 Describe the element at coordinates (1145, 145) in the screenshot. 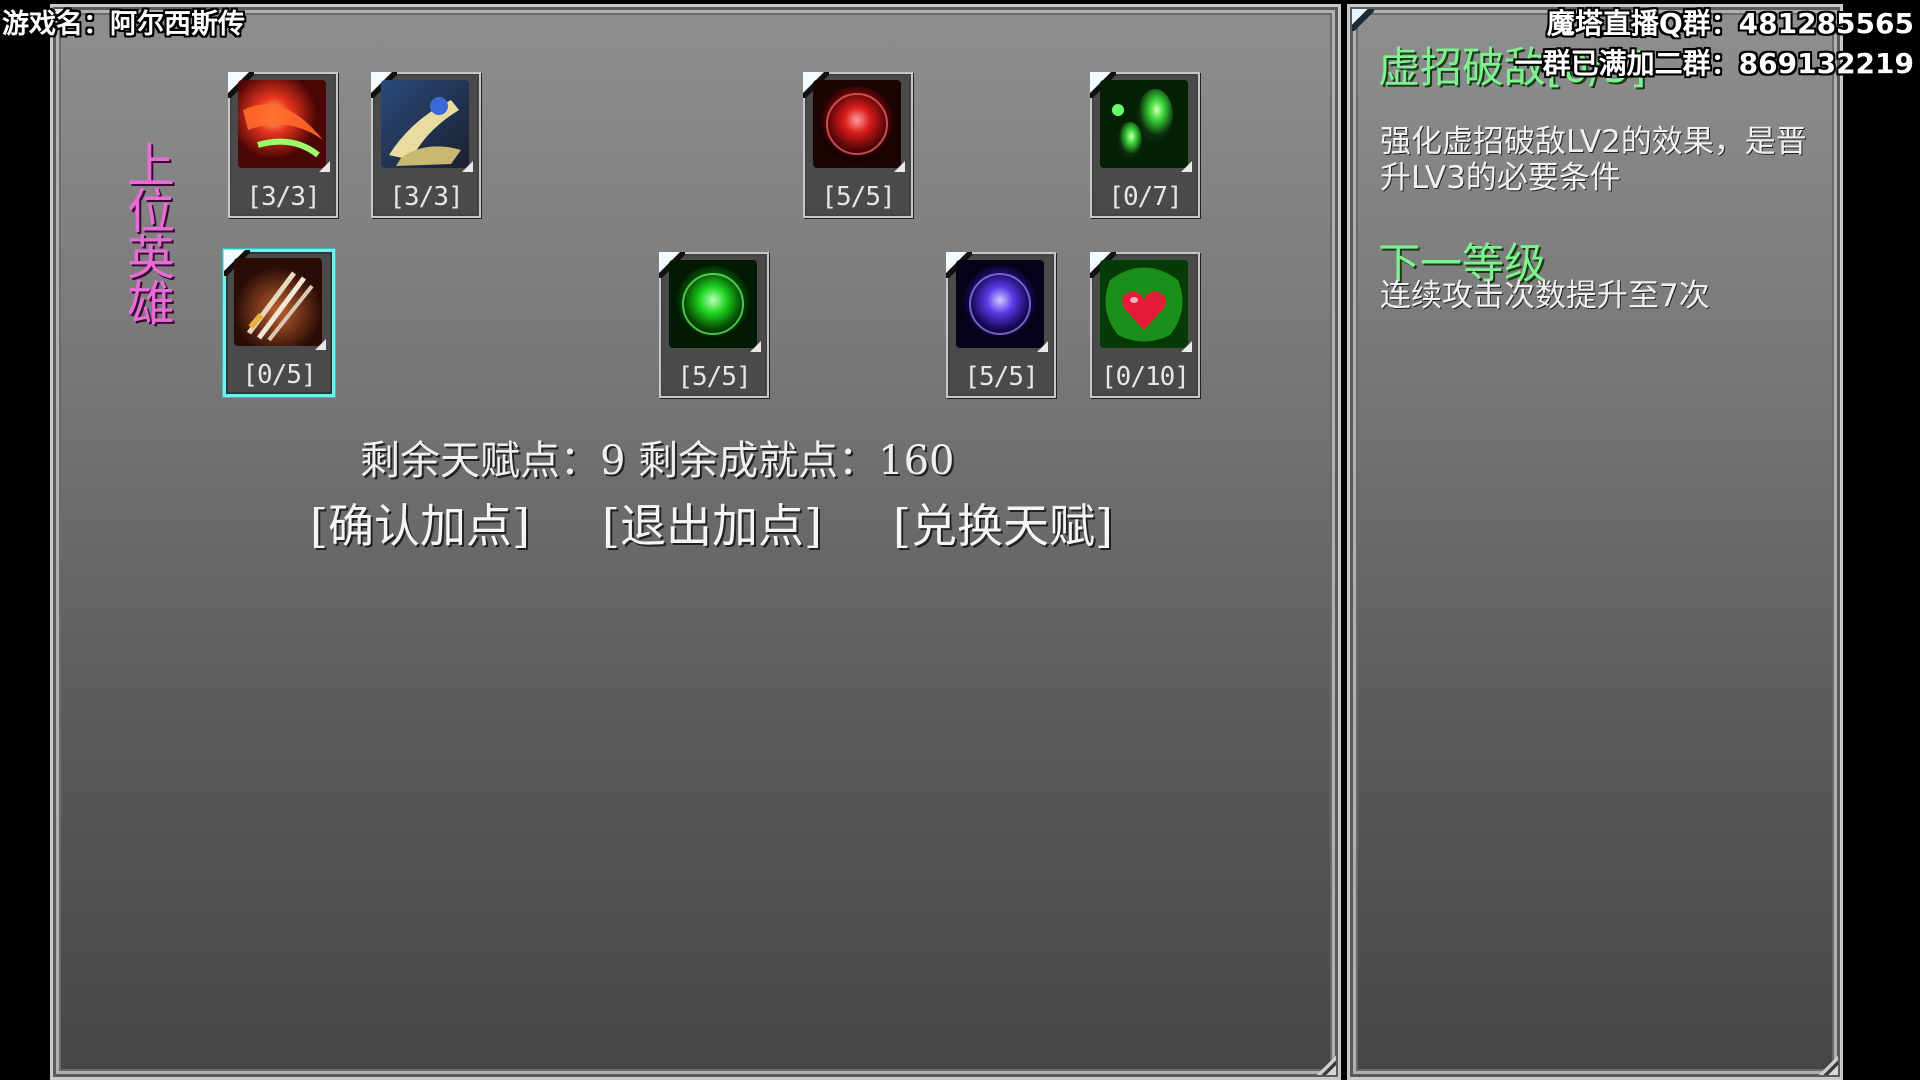

I see `skill-slot-green-spirit: [0/7]` at that location.